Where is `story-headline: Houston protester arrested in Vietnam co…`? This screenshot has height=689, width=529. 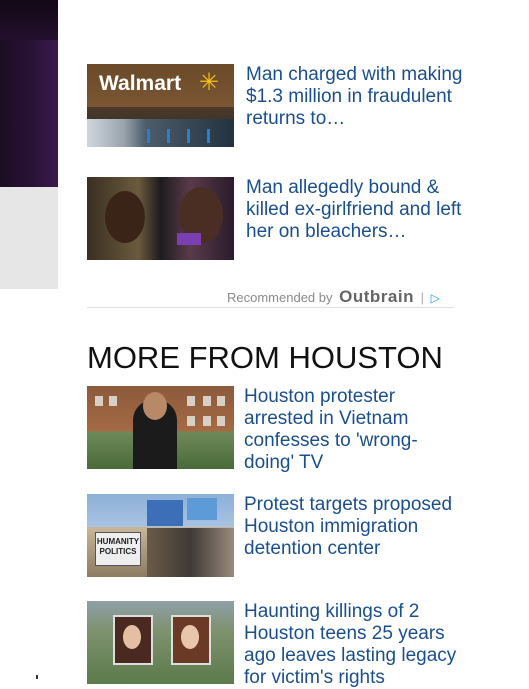
story-headline: Houston protester arrested in Vietnam co… is located at coordinates (354, 430).